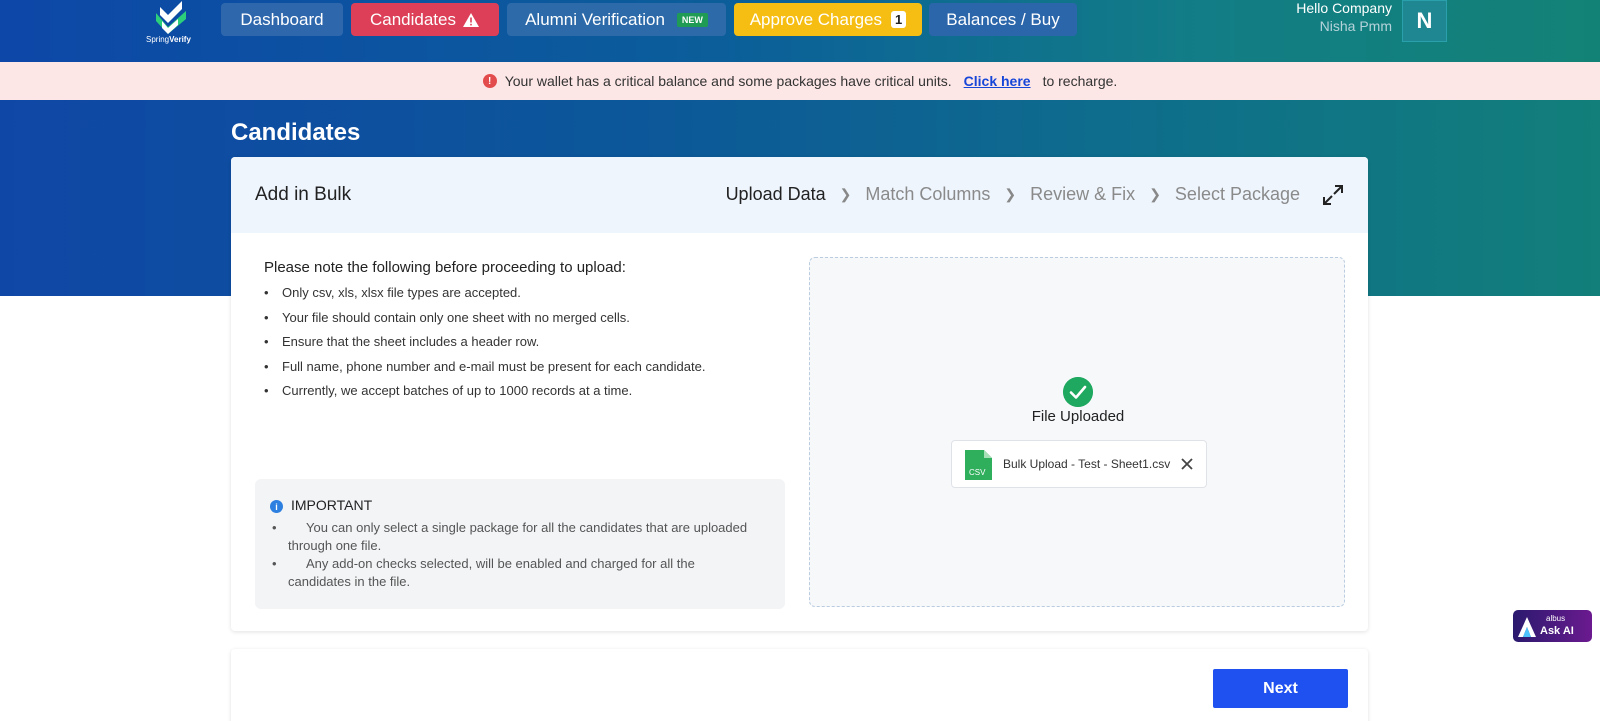 This screenshot has height=721, width=1600. What do you see at coordinates (997, 81) in the screenshot?
I see `recharge-link: Click here` at bounding box center [997, 81].